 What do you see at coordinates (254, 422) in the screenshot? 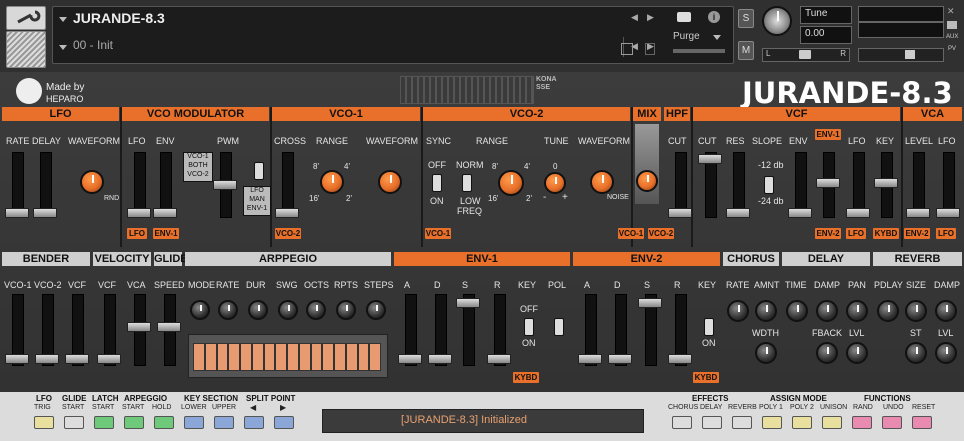
I see `split-left-button` at bounding box center [254, 422].